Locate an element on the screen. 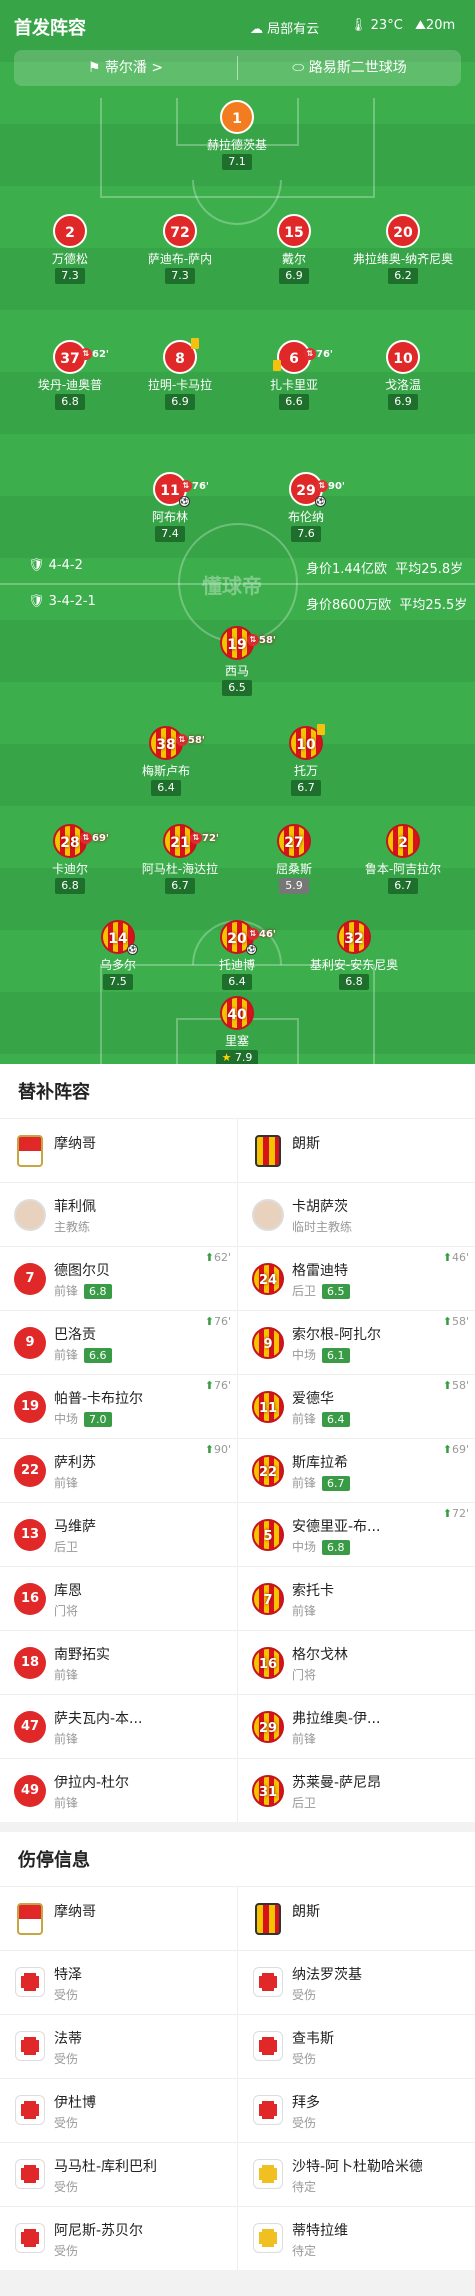 Image resolution: width=475 pixels, height=2296 pixels. rating-badge: 6.8 is located at coordinates (98, 1291).